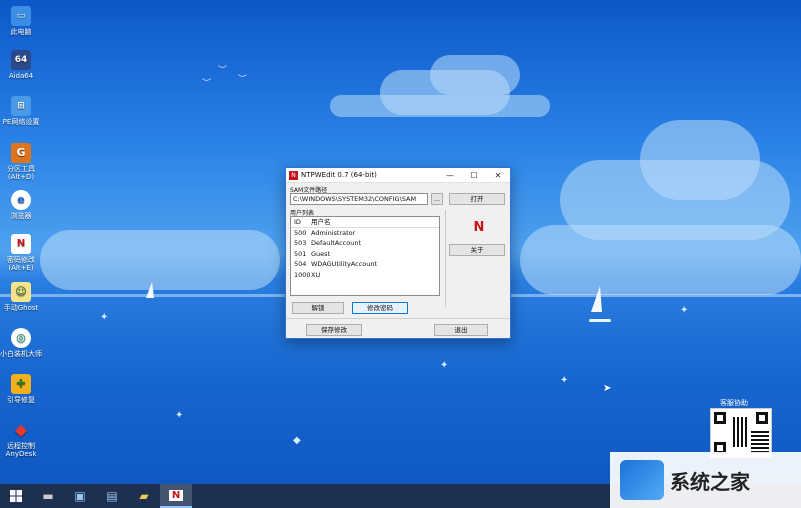 The width and height of the screenshot is (801, 508). I want to click on ghost-icon: ☺, so click(21, 292).